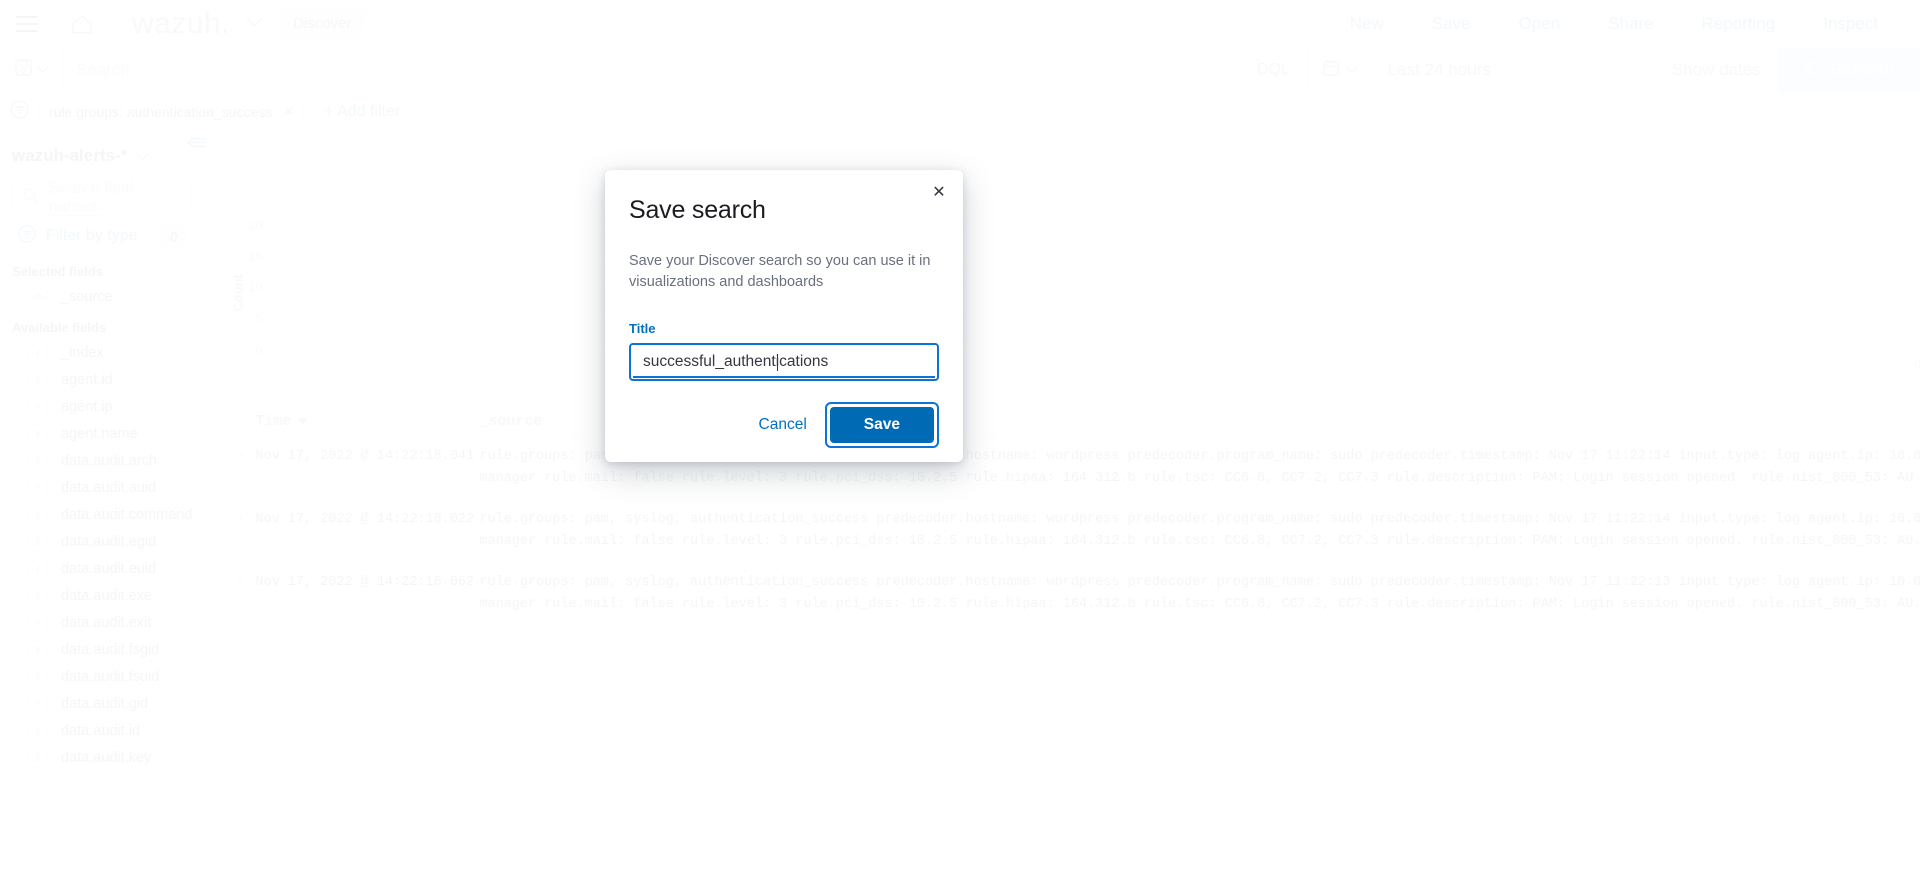 Image resolution: width=1920 pixels, height=891 pixels. Describe the element at coordinates (697, 210) in the screenshot. I see `modal-title: Save search` at that location.